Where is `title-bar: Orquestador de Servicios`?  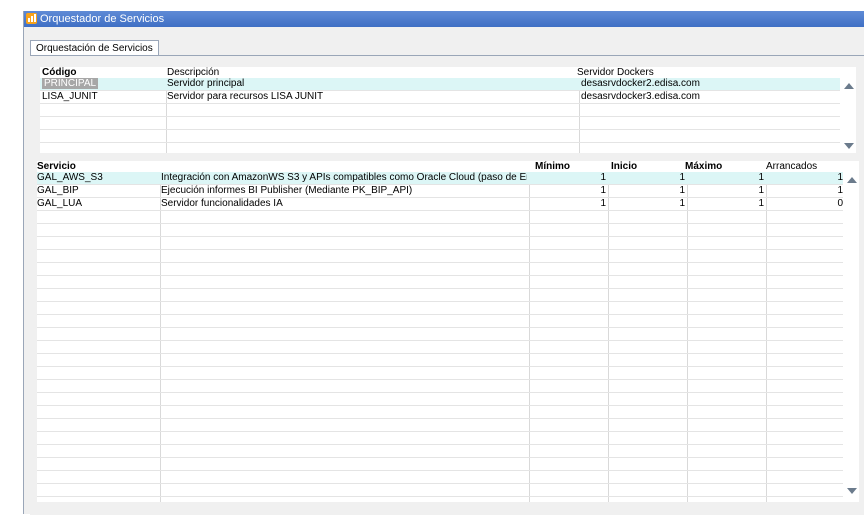
title-bar: Orquestador de Servicios is located at coordinates (444, 19).